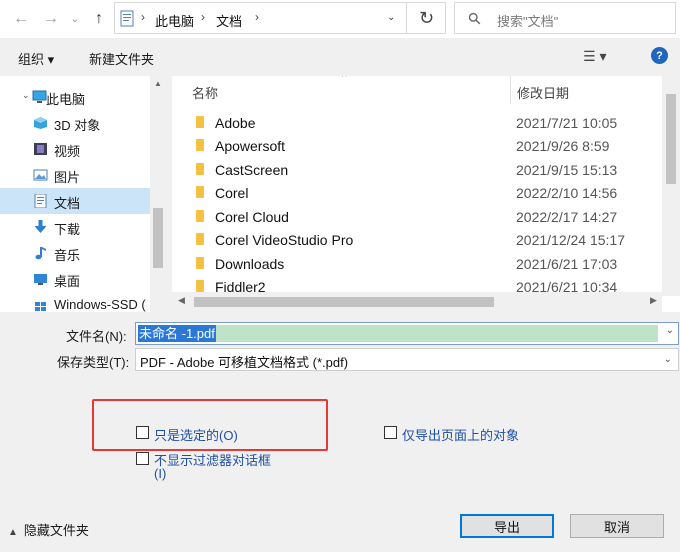  Describe the element at coordinates (40, 201) in the screenshot. I see `document-icon` at that location.